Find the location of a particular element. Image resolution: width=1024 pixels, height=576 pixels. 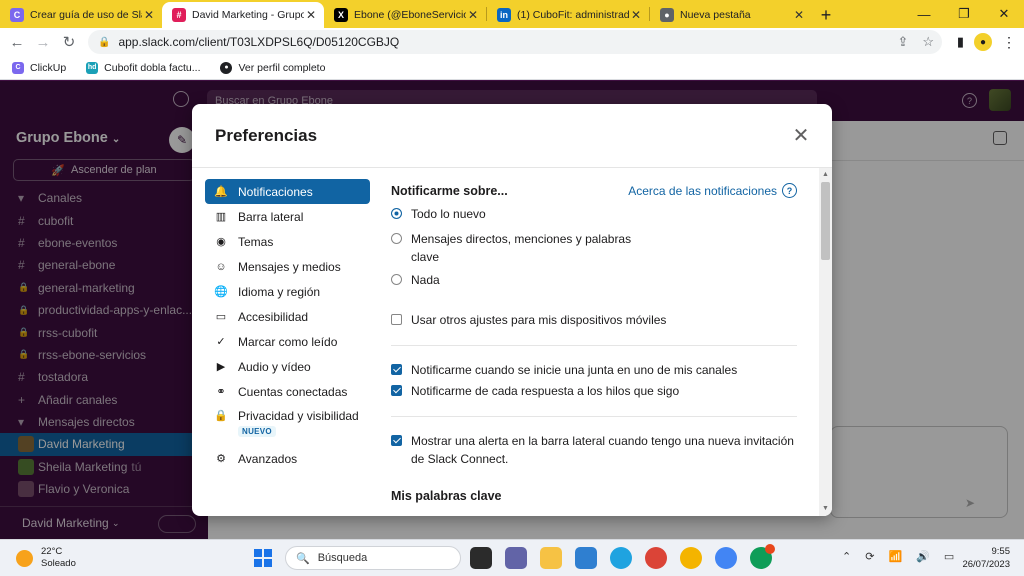

profile-avatar: ● is located at coordinates (983, 42).